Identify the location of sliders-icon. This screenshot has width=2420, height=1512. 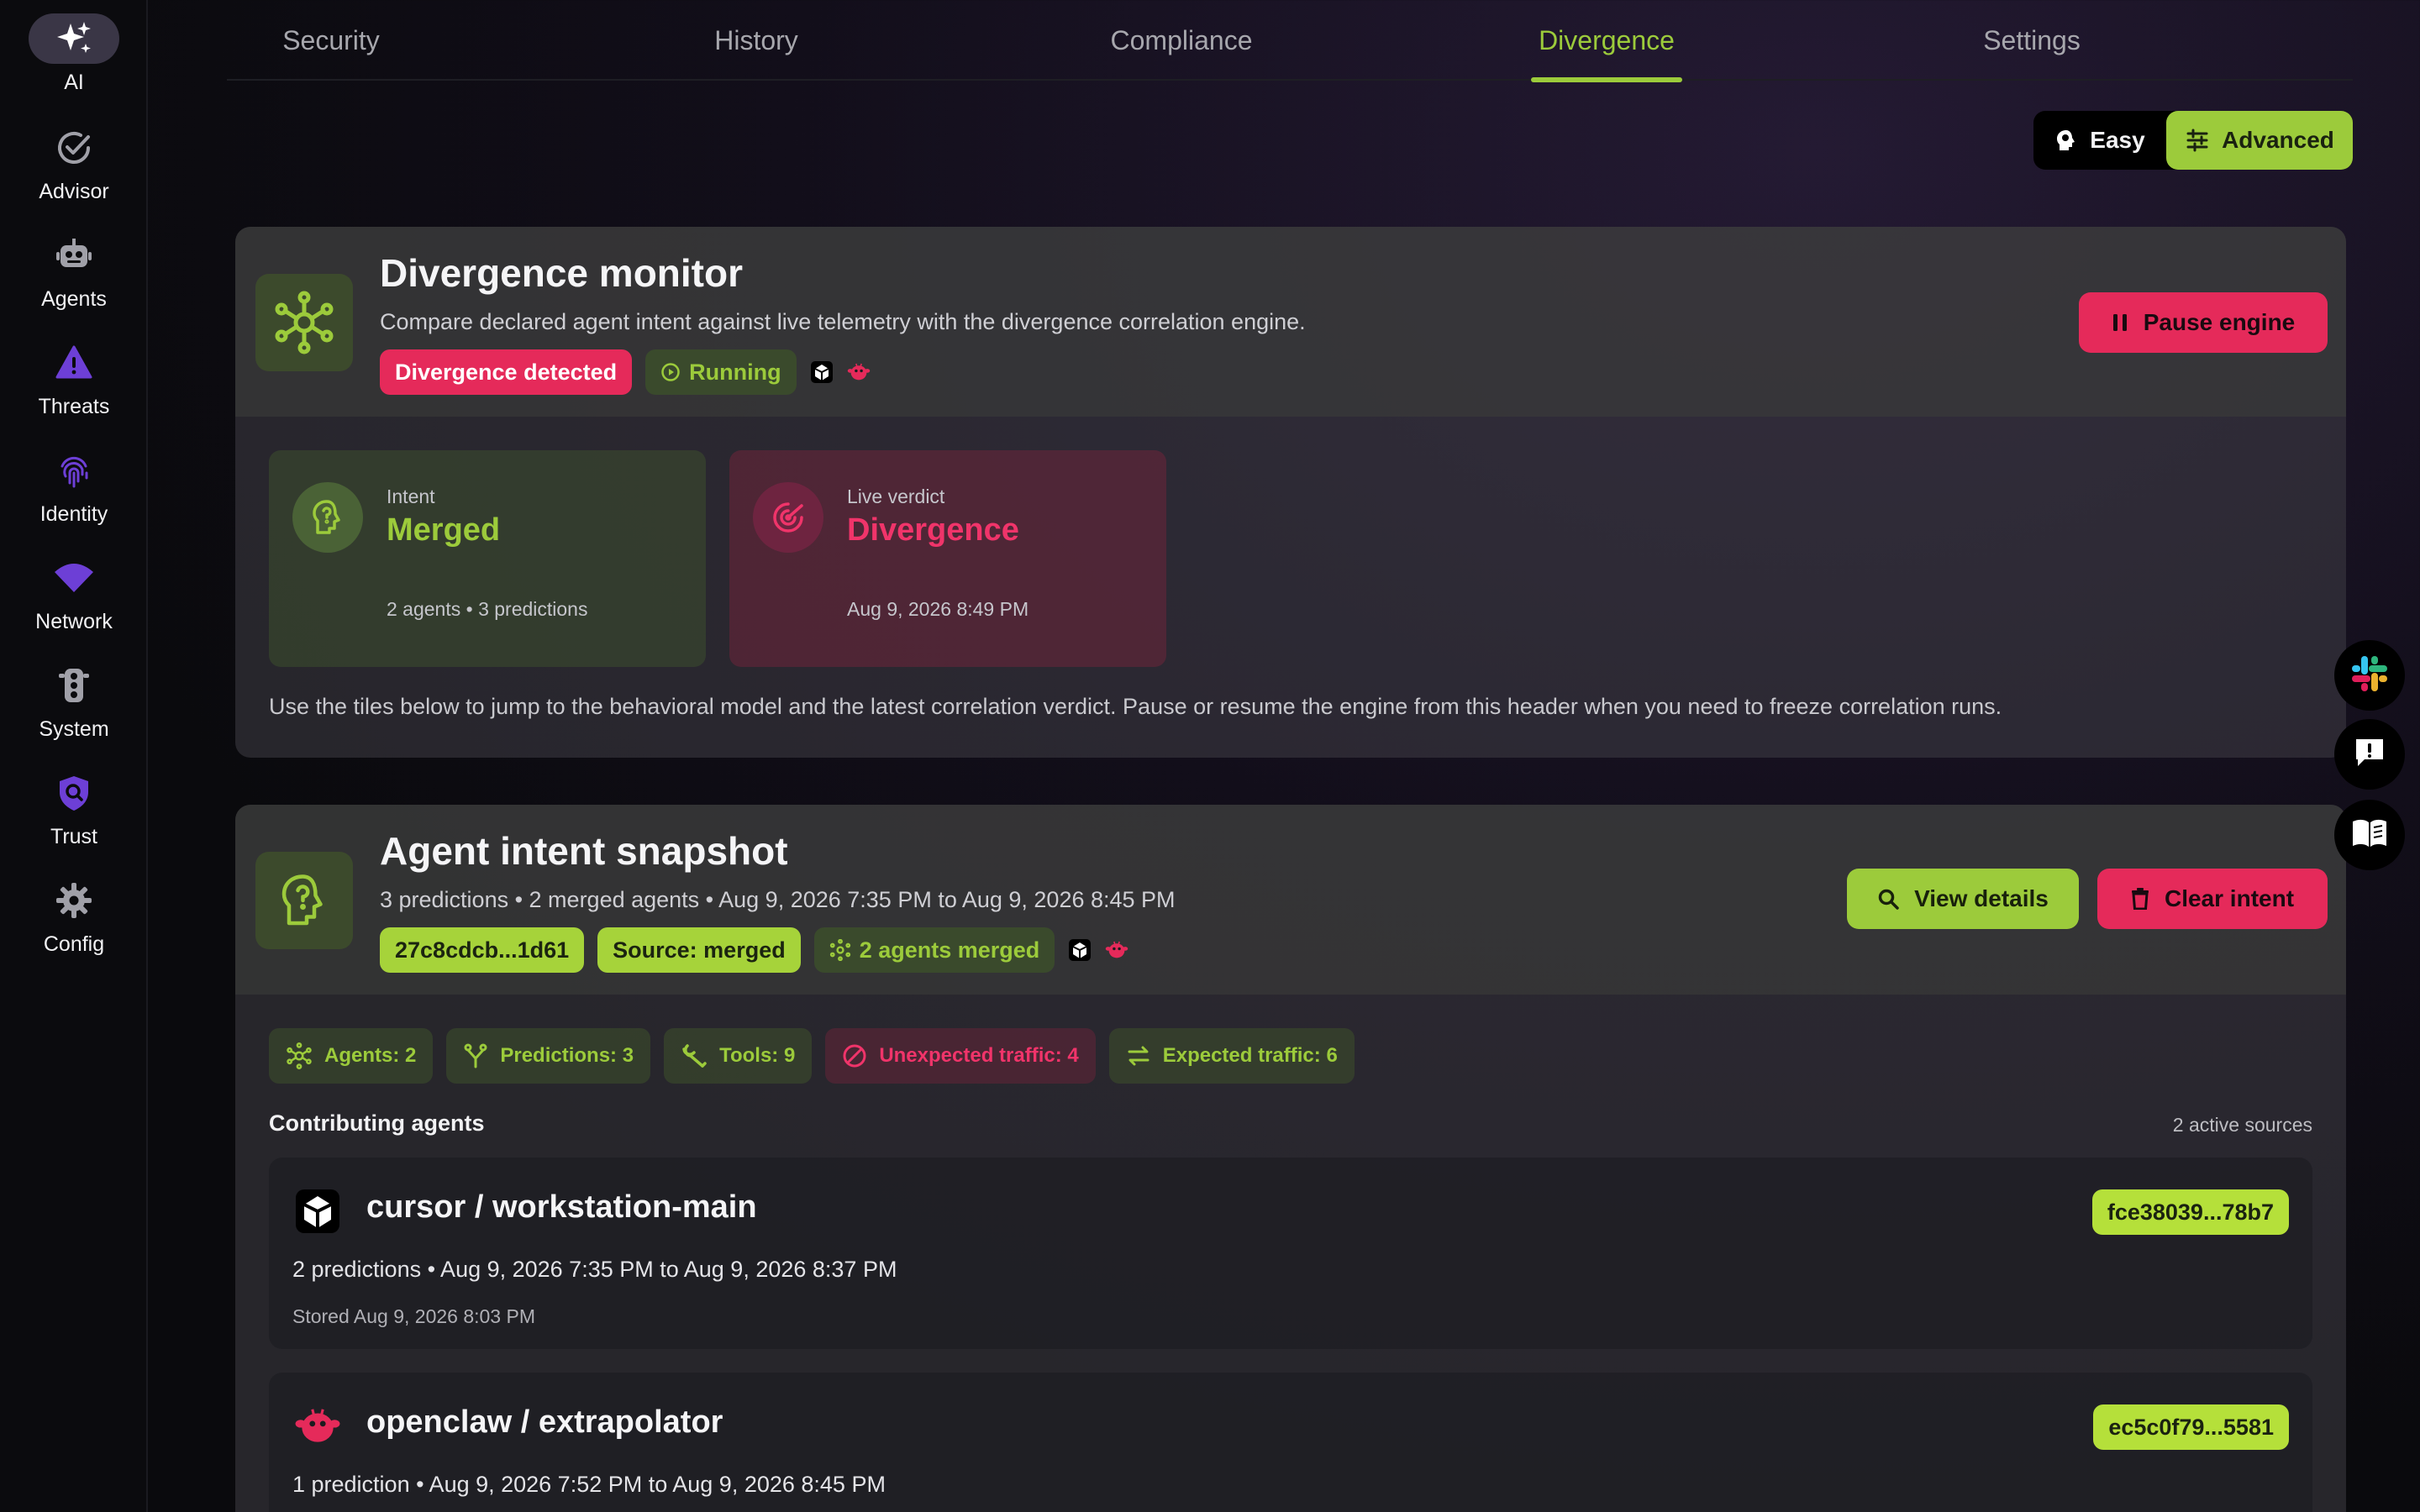
(2197, 140).